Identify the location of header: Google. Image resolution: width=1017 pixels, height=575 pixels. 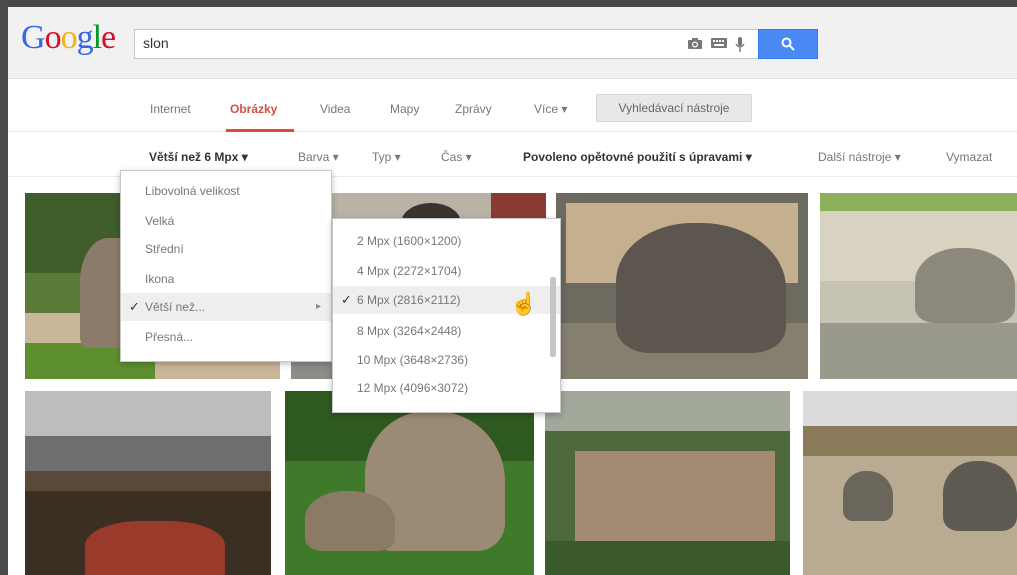
(512, 43).